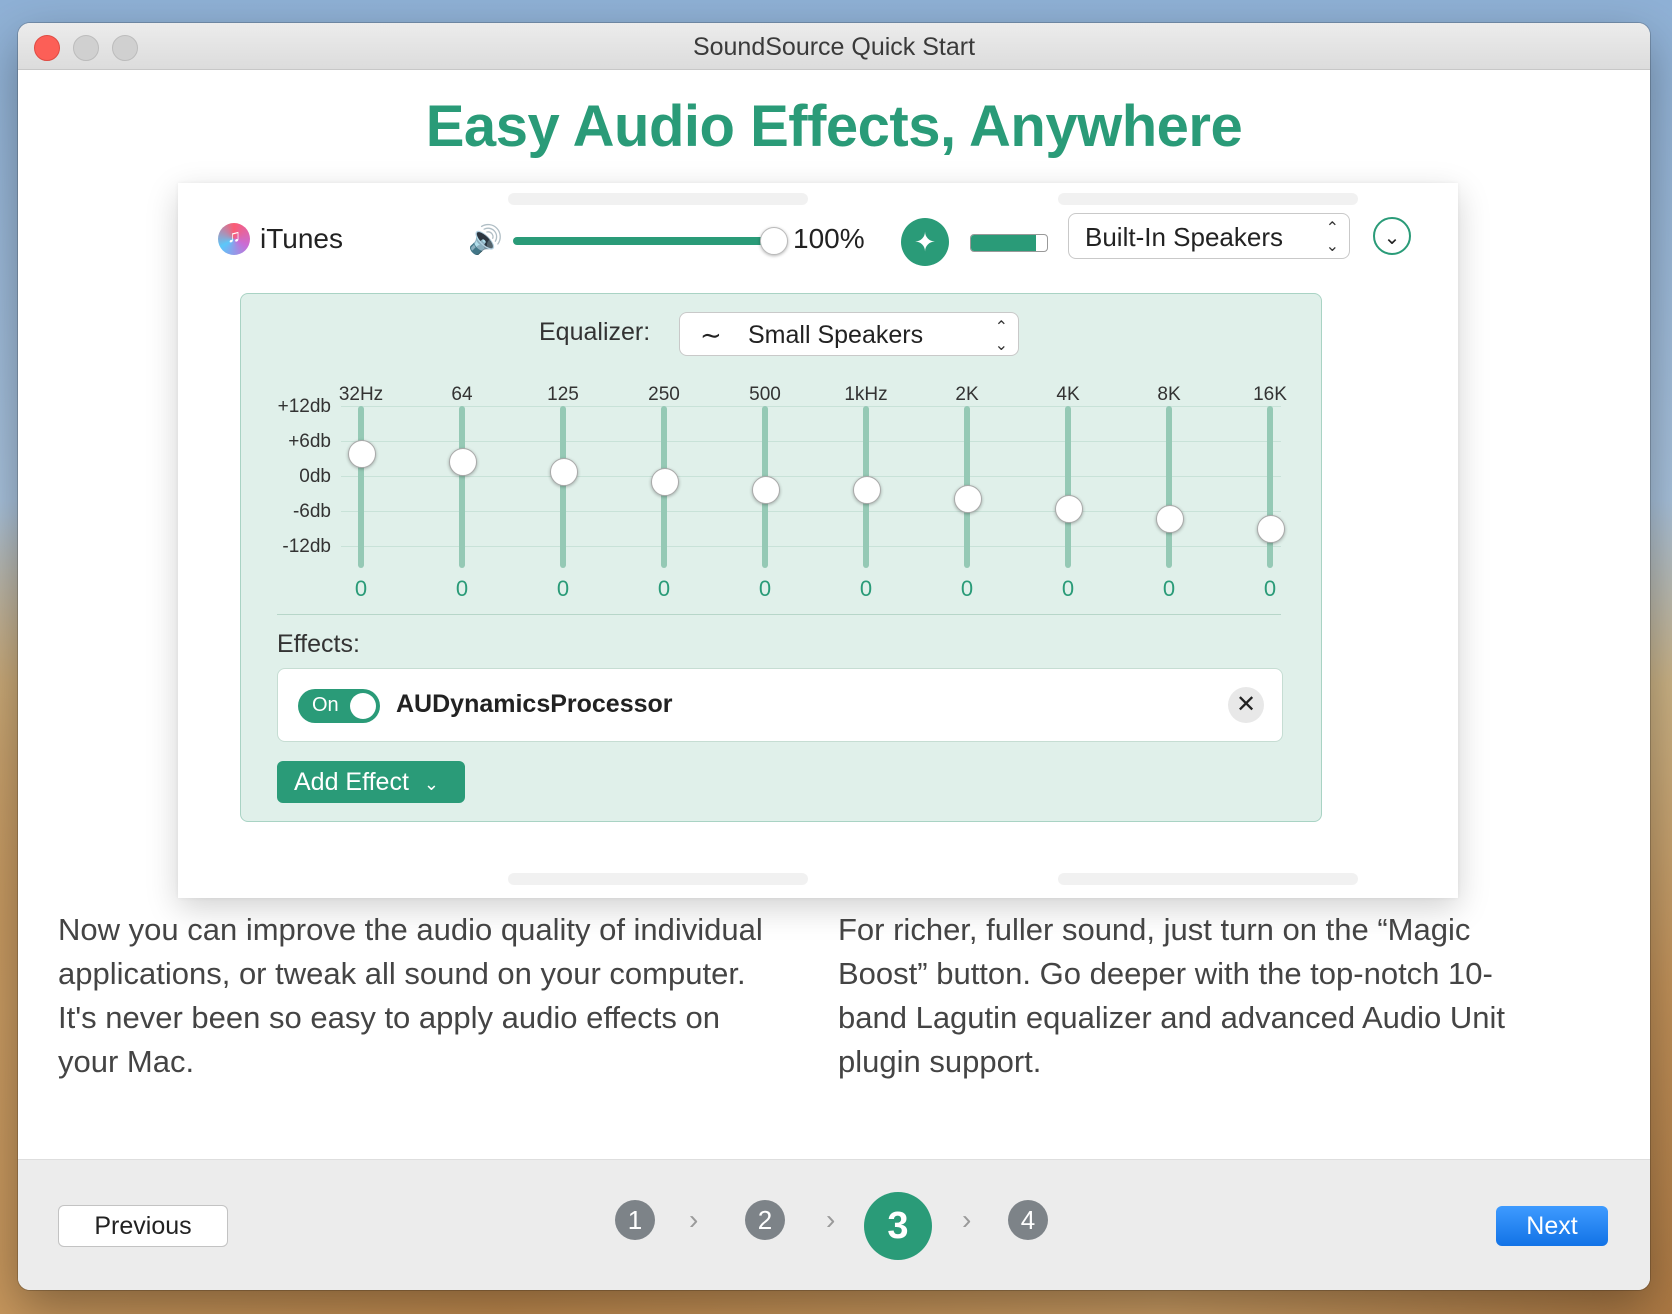 This screenshot has height=1314, width=1672. I want to click on footer-bar: Previous 1 › 2 › 3 › 4 Next, so click(834, 1224).